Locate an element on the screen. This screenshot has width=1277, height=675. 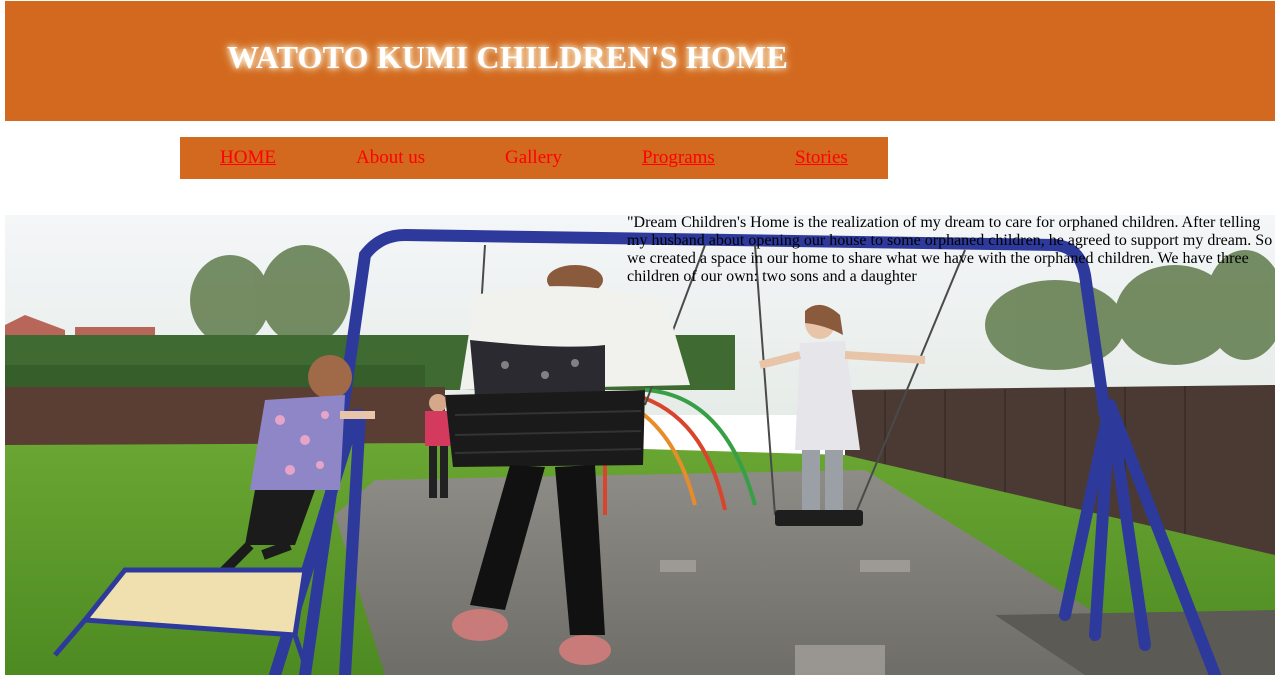
nav-link-programs: Programs is located at coordinates (678, 158).